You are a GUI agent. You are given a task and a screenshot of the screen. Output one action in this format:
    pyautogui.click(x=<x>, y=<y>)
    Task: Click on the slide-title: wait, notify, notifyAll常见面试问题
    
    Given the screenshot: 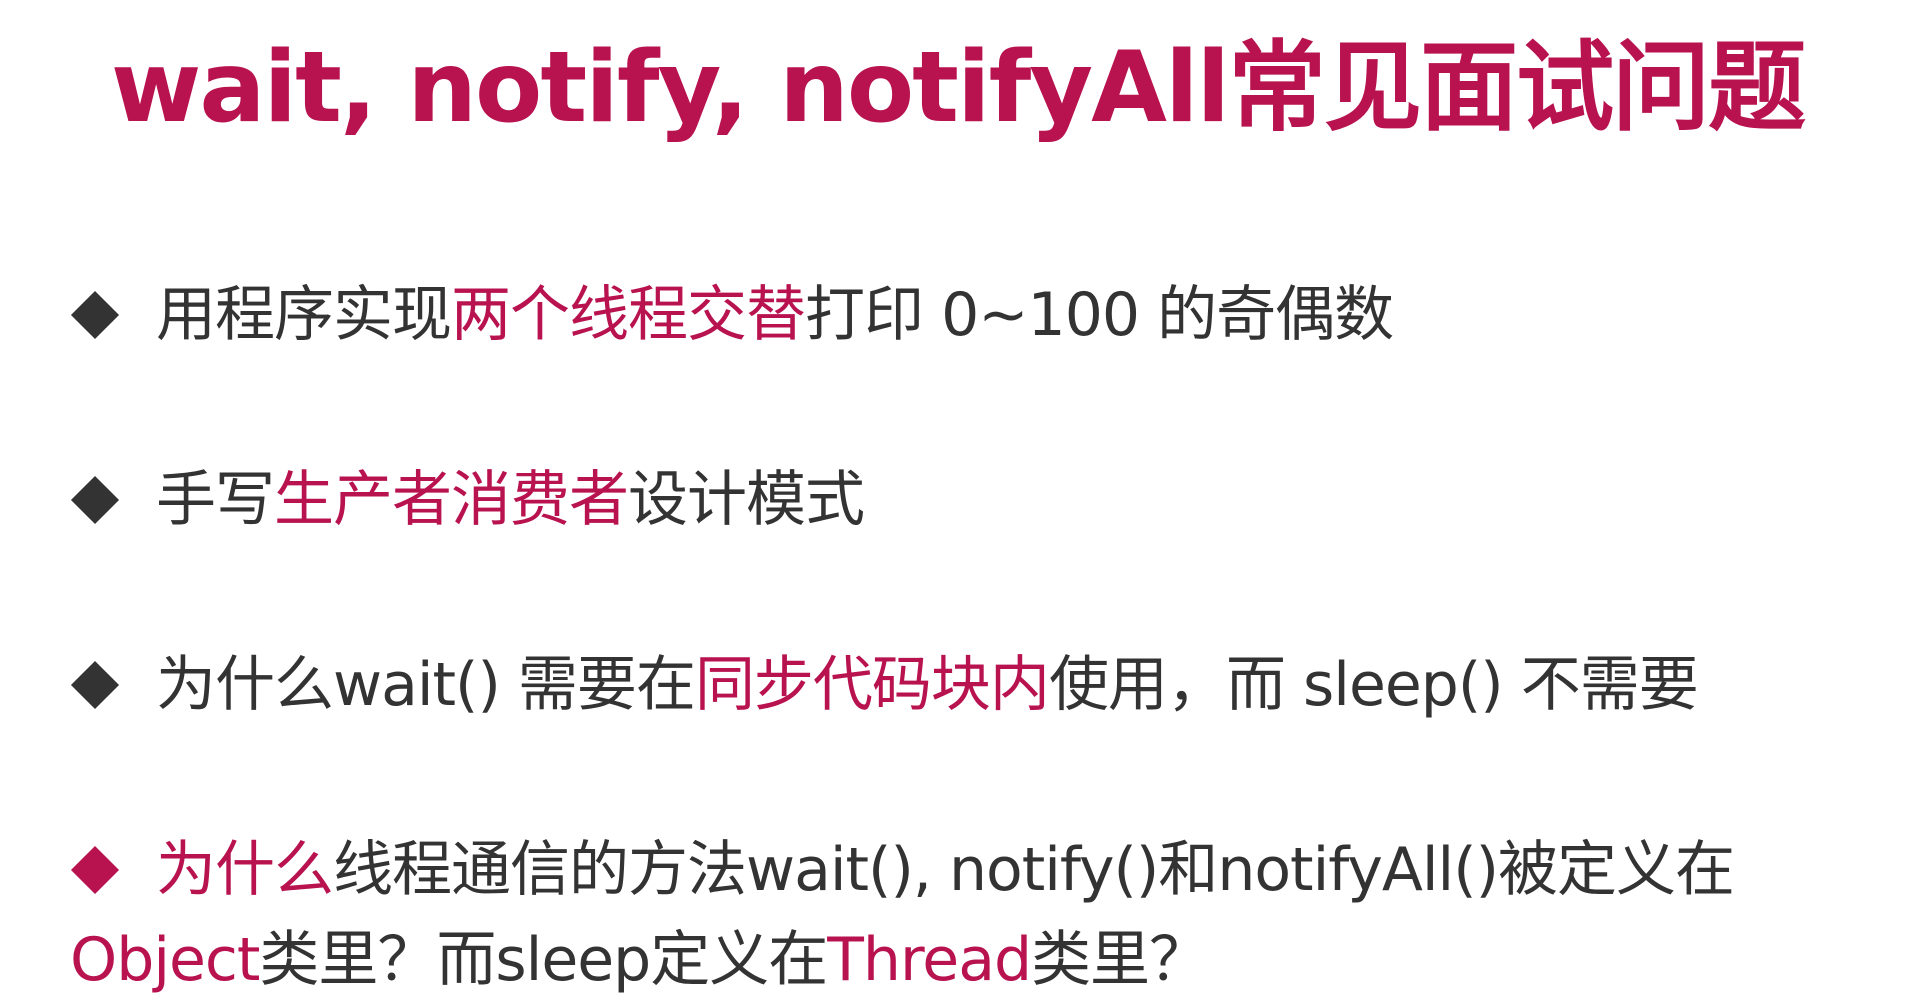 What is the action you would take?
    pyautogui.click(x=958, y=88)
    